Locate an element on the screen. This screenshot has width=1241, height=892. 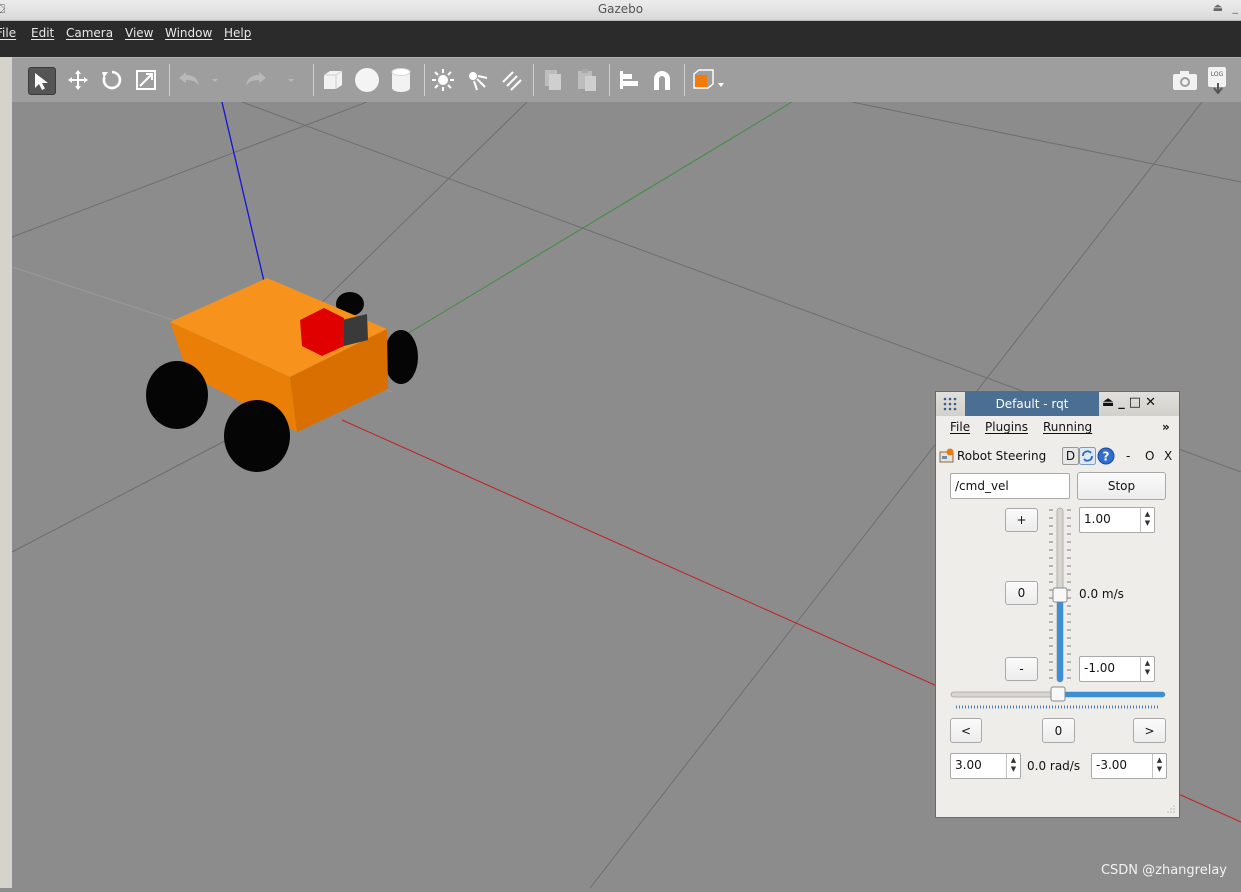
angular-right-button: > is located at coordinates (1149, 730).